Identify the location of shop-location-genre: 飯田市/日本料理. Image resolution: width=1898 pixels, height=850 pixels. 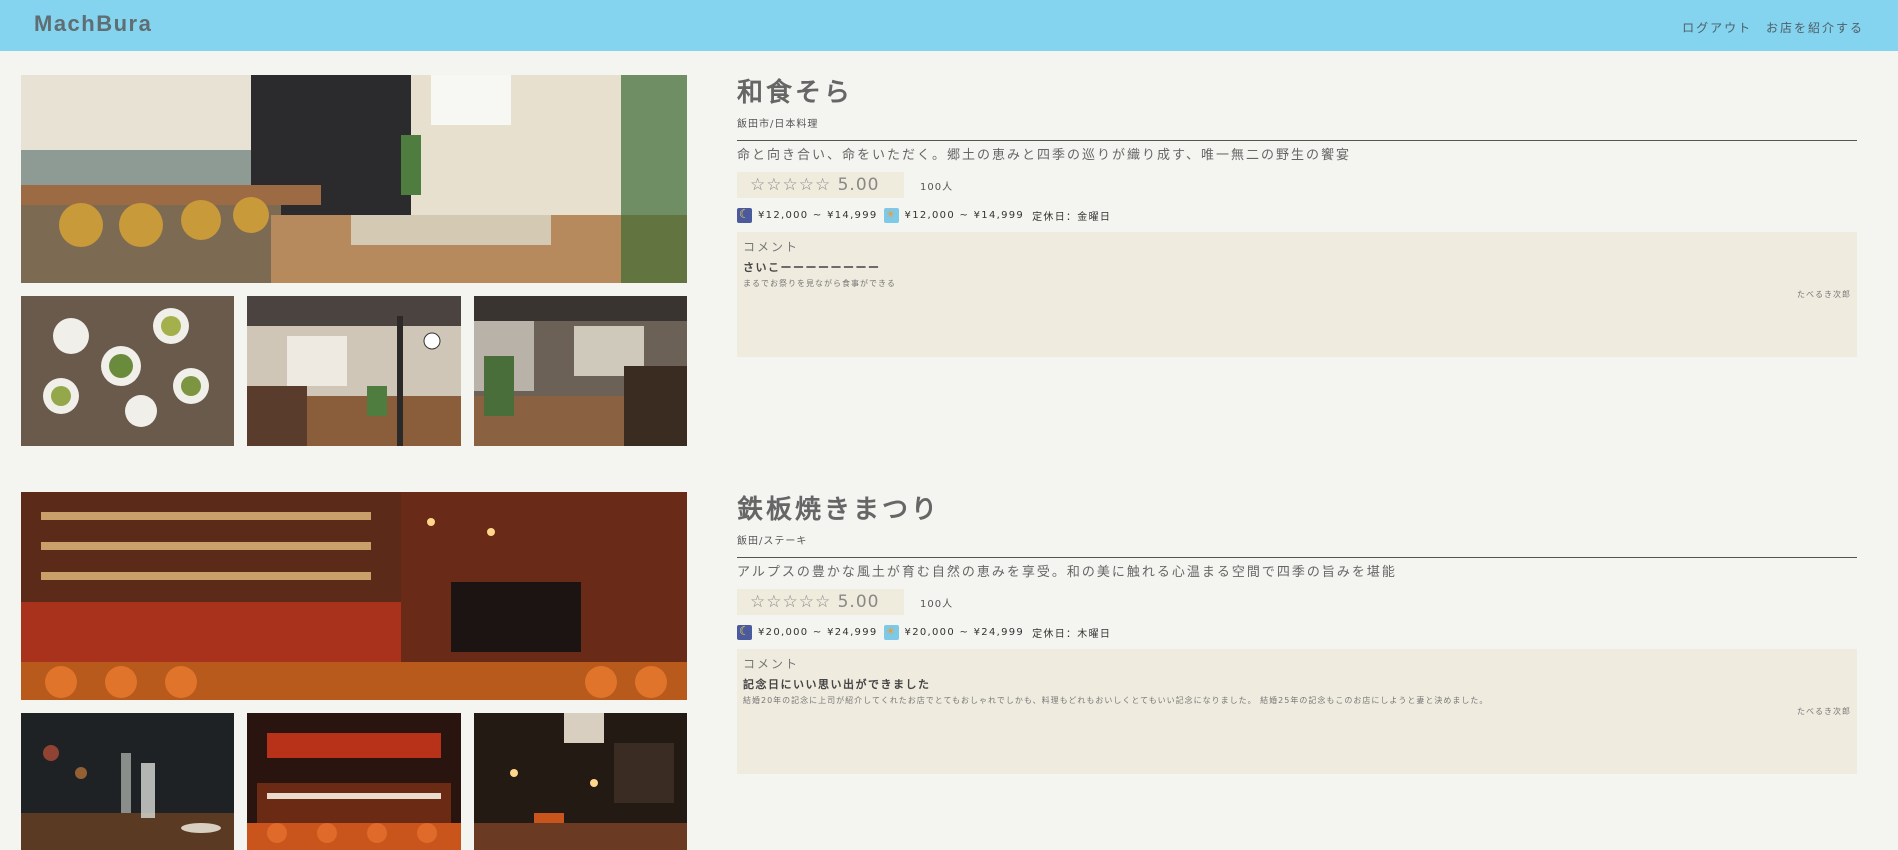
(778, 124).